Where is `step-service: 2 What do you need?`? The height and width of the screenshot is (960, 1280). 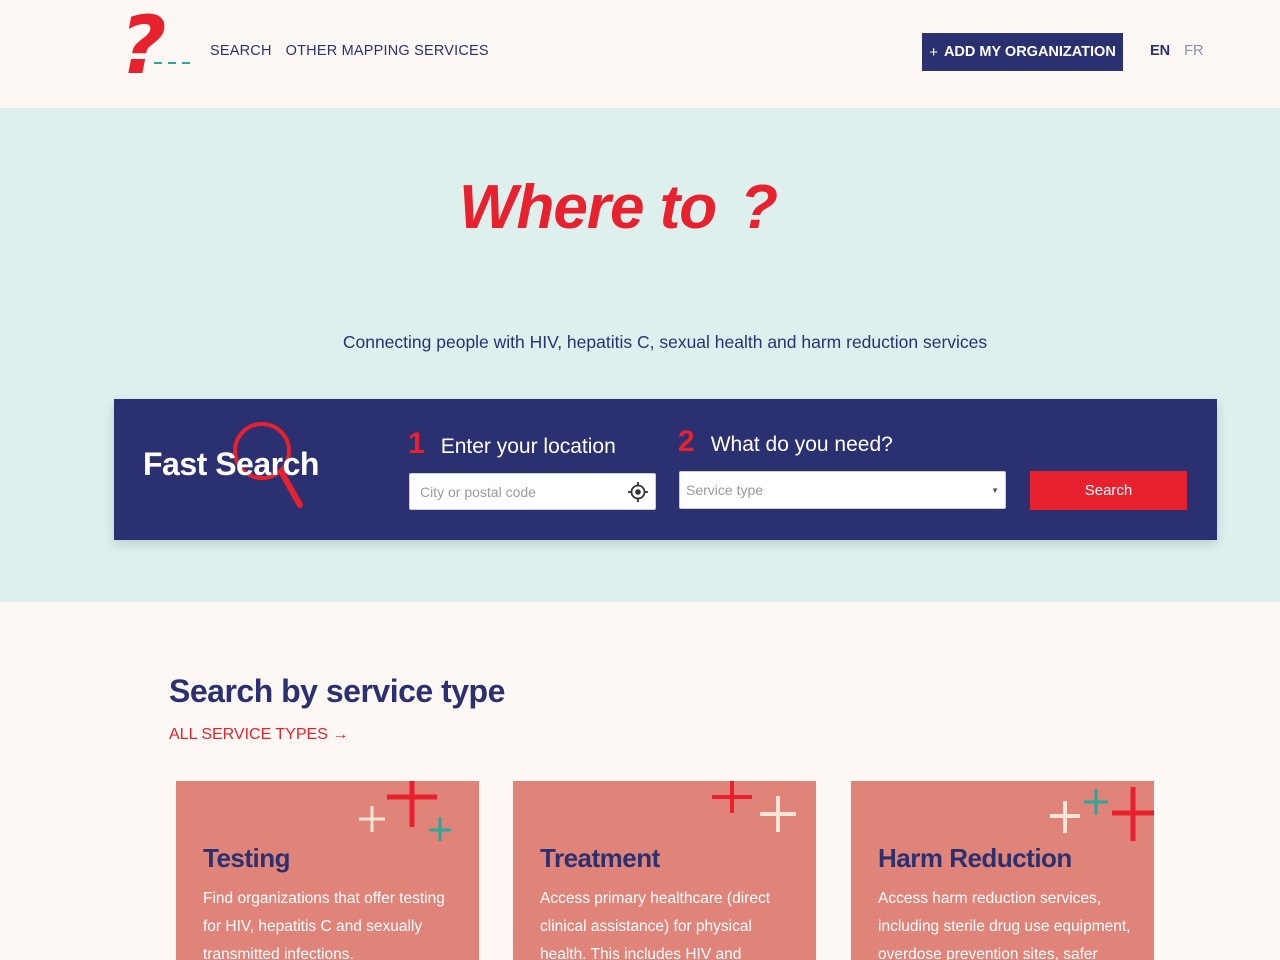
step-service: 2 What do you need? is located at coordinates (785, 442).